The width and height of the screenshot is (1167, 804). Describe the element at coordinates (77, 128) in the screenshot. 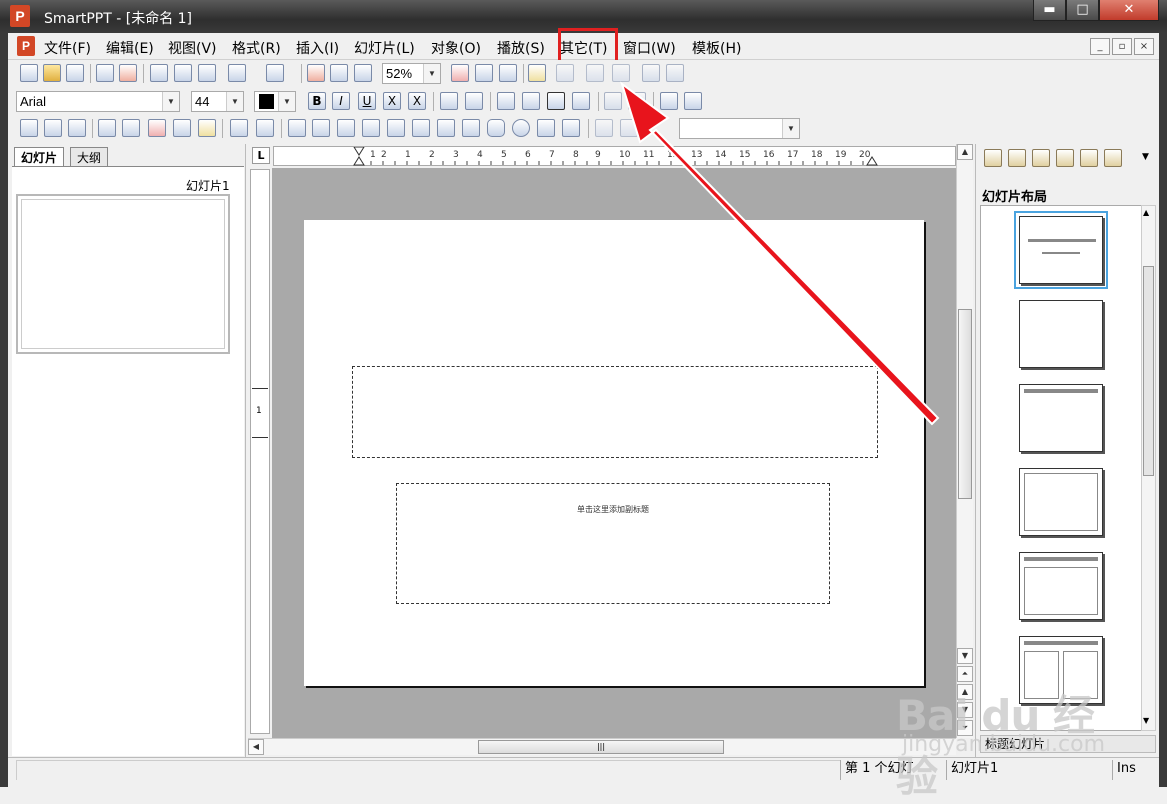

I see `image-icon` at that location.